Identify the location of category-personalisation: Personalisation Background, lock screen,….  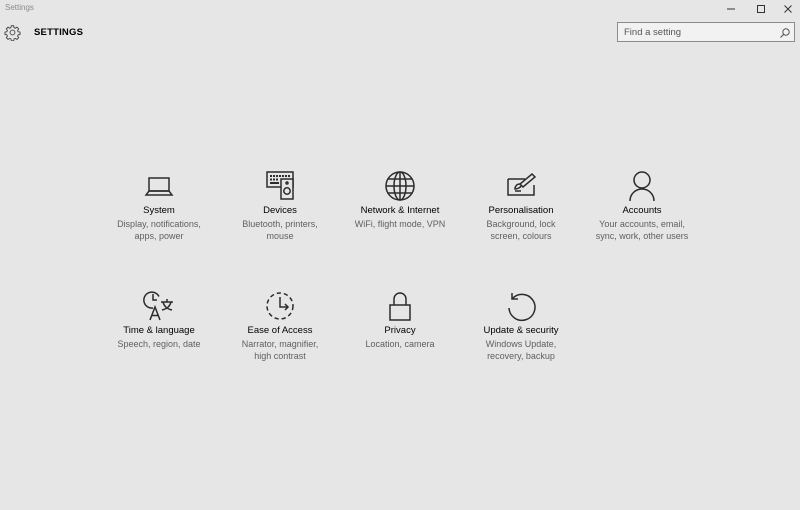
(521, 225).